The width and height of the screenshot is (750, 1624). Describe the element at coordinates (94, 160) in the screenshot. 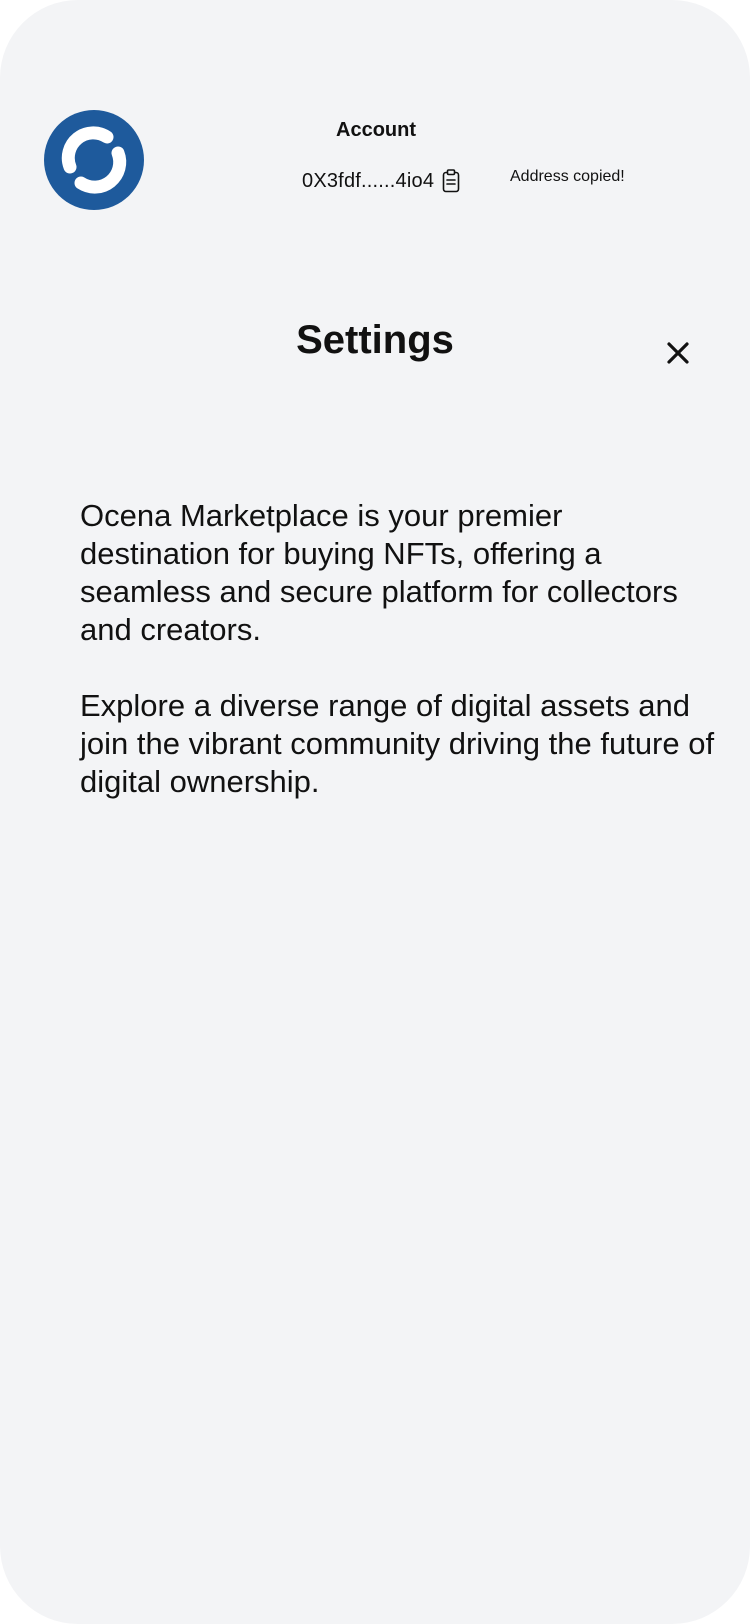

I see `ocean-ring-logo-icon` at that location.